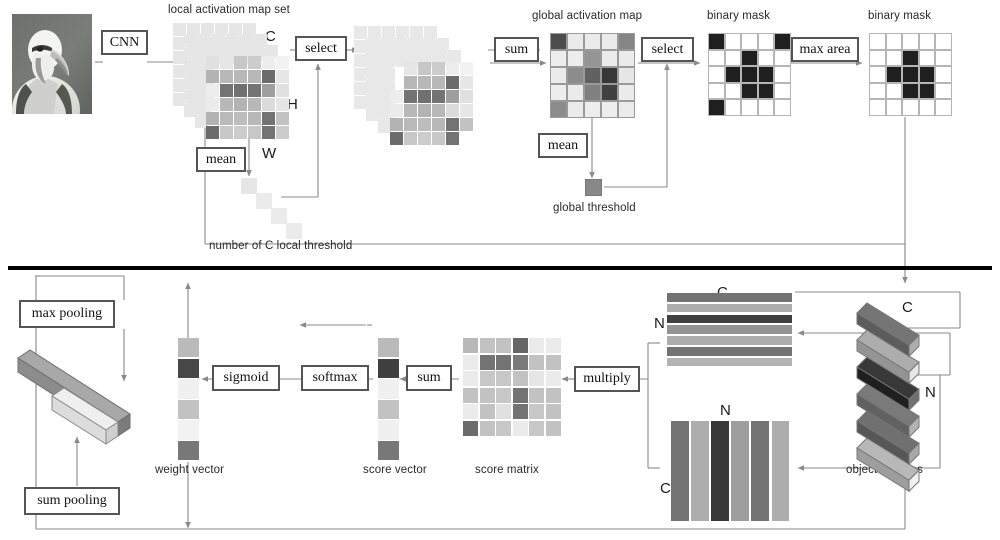 The height and width of the screenshot is (540, 1000). I want to click on label-score-matrix: score matrix, so click(507, 470).